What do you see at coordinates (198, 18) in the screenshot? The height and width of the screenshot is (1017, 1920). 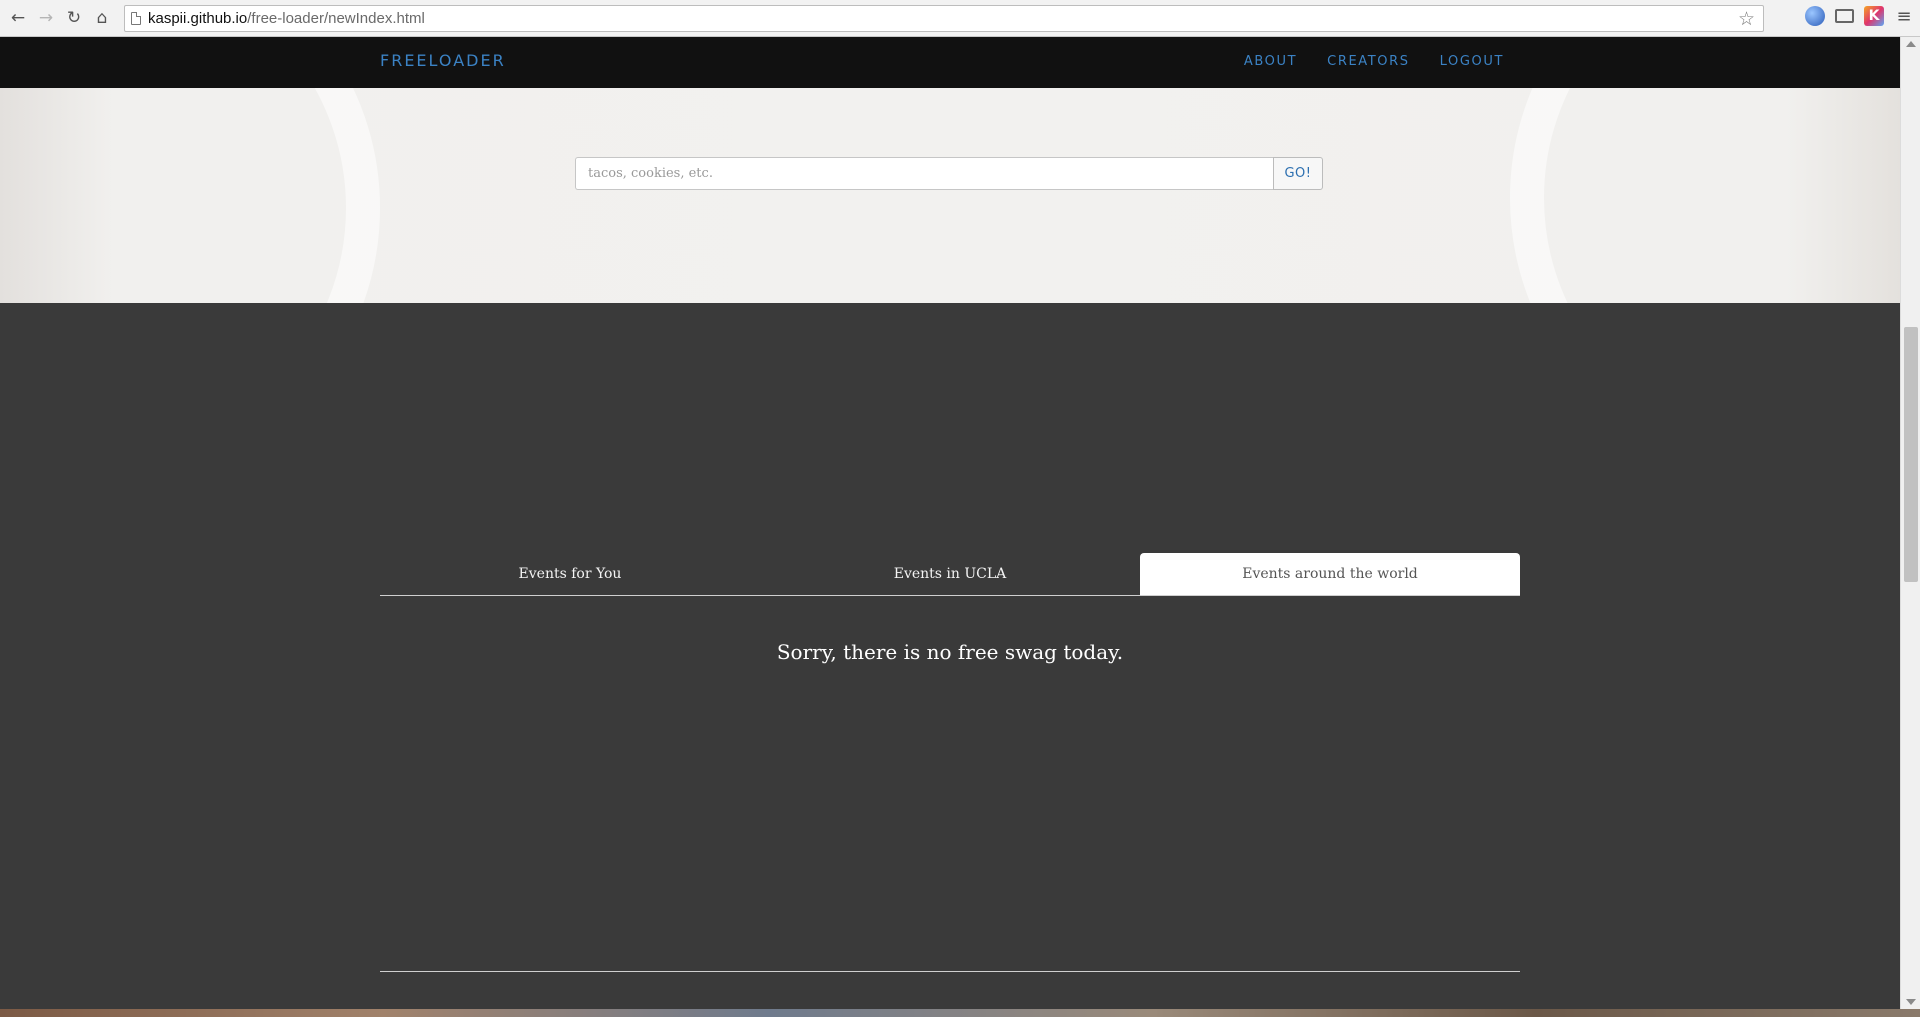 I see `url-host: kaspii.github.io` at bounding box center [198, 18].